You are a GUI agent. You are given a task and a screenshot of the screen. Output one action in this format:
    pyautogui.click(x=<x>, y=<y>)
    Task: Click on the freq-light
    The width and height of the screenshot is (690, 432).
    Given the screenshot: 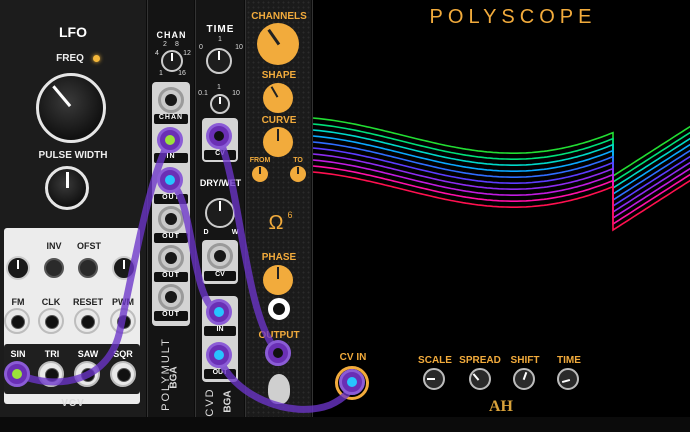 What is the action you would take?
    pyautogui.click(x=96, y=58)
    